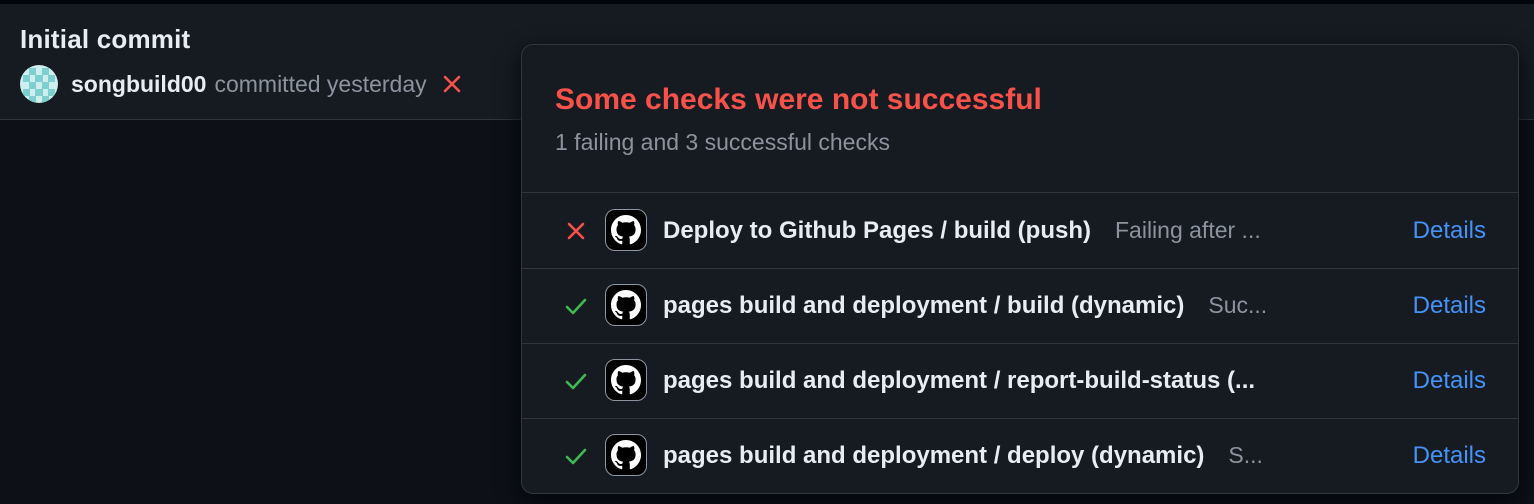 The height and width of the screenshot is (504, 1534). Describe the element at coordinates (320, 83) in the screenshot. I see `commit-timestamp: committed yesterday` at that location.